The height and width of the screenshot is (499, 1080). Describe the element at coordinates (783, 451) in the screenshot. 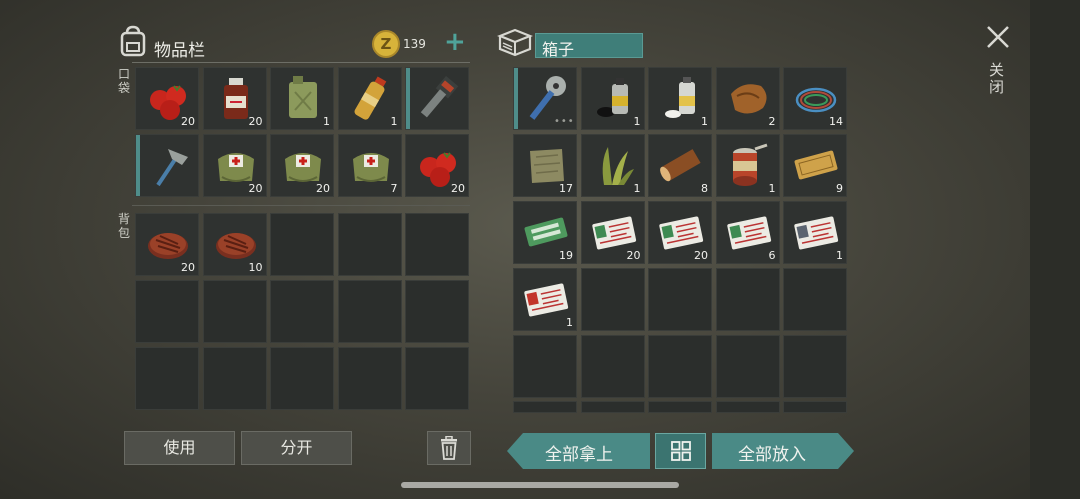

I see `put-all-button: 全部放入` at that location.